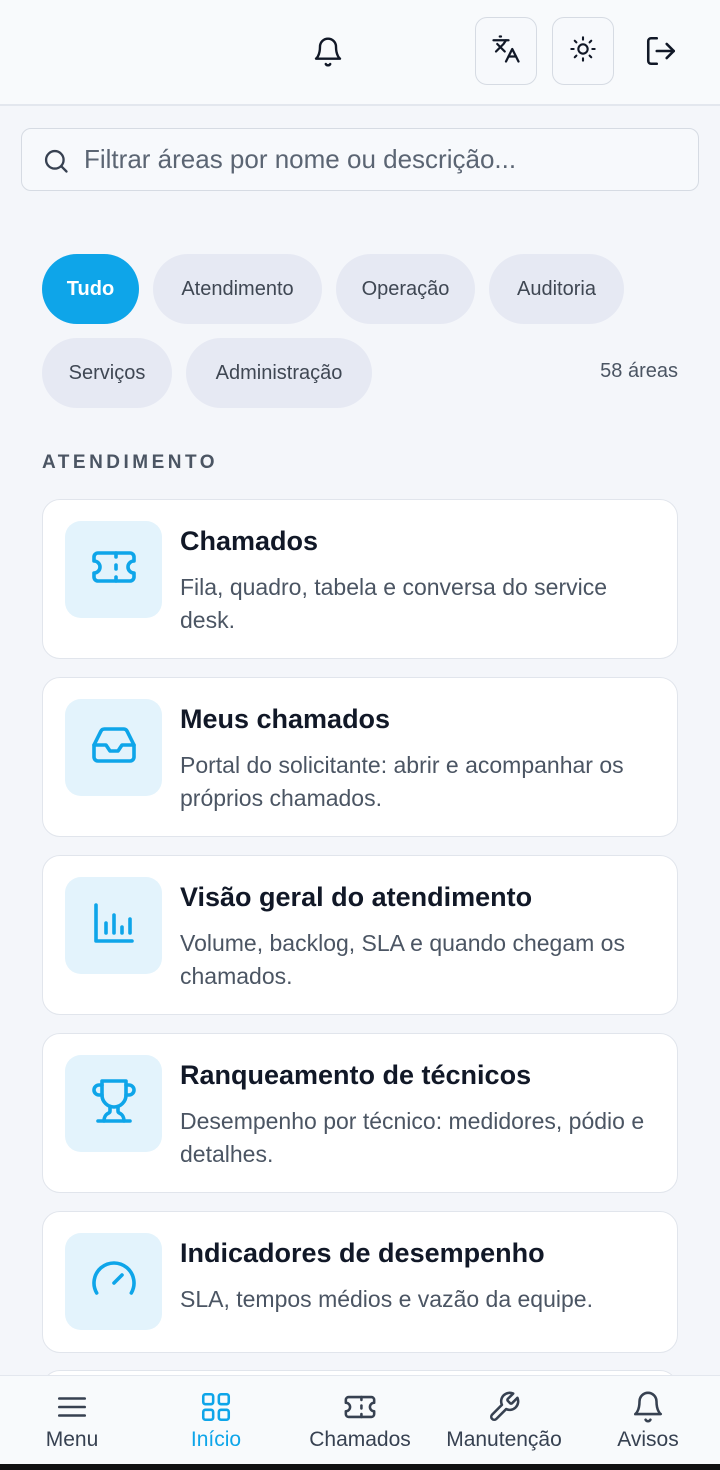  Describe the element at coordinates (356, 1075) in the screenshot. I see `card-title: Ranqueamento de técnicos` at that location.